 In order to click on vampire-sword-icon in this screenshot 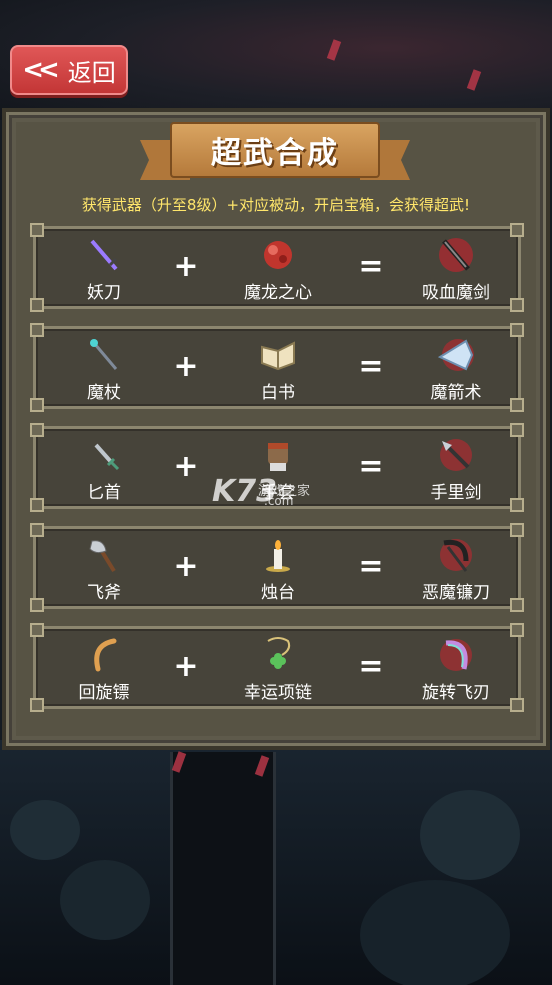, I will do `click(456, 255)`.